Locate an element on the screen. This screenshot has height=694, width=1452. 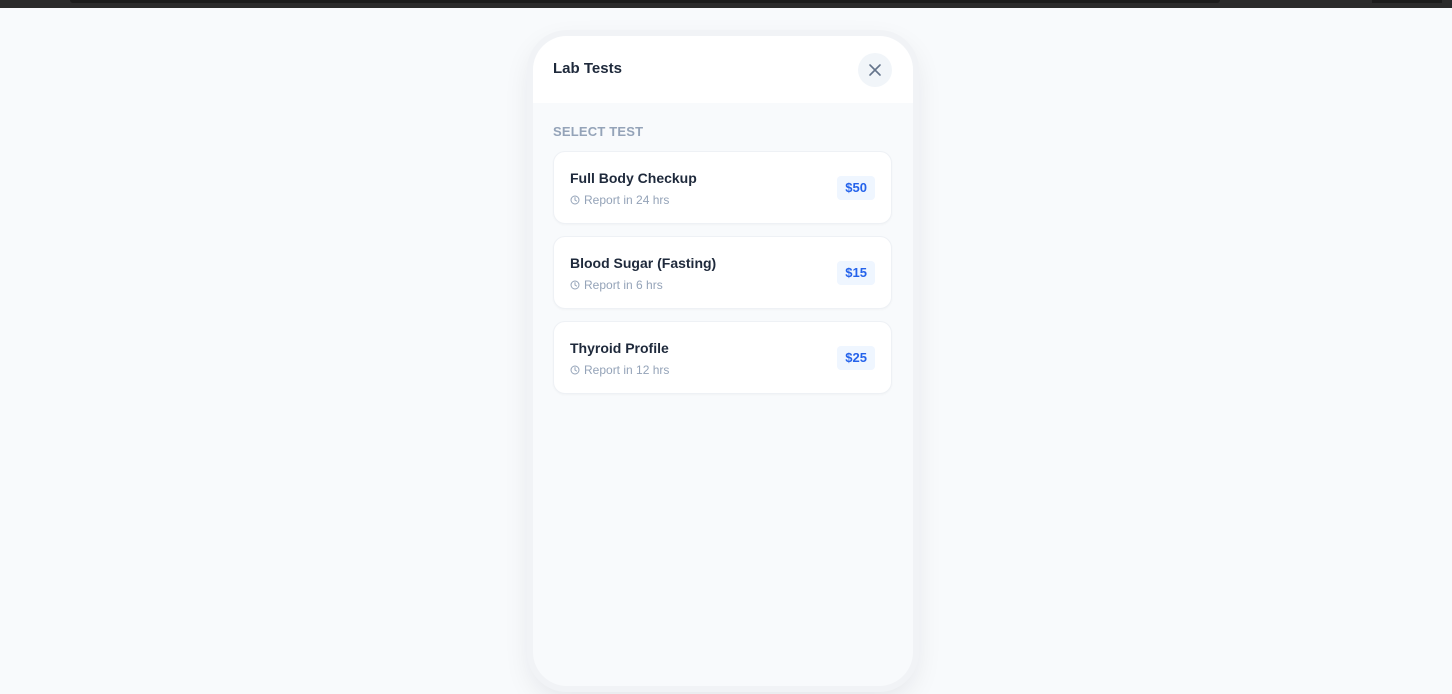
price-badge: $15 is located at coordinates (856, 273).